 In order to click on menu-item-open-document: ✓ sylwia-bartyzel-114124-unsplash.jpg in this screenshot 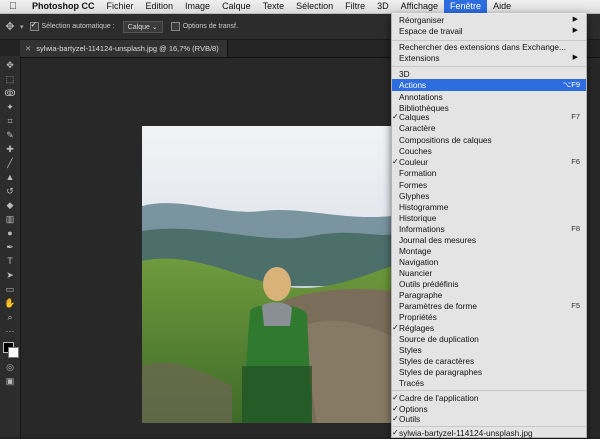, I will do `click(489, 433)`.